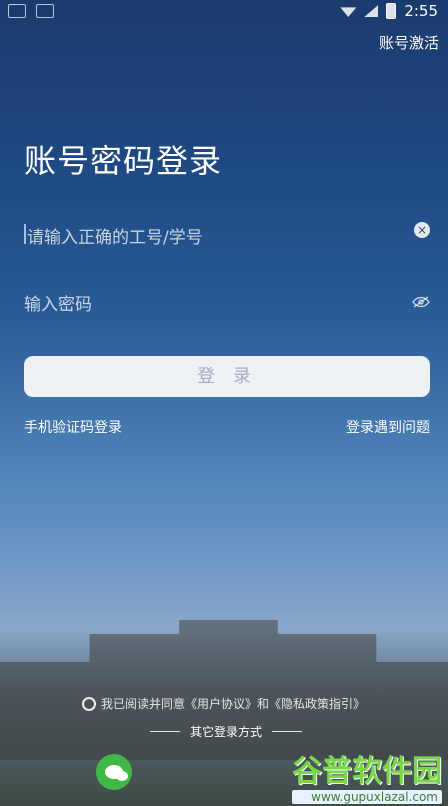 The width and height of the screenshot is (448, 806). What do you see at coordinates (388, 427) in the screenshot?
I see `login-help-link: 登录遇到问题` at bounding box center [388, 427].